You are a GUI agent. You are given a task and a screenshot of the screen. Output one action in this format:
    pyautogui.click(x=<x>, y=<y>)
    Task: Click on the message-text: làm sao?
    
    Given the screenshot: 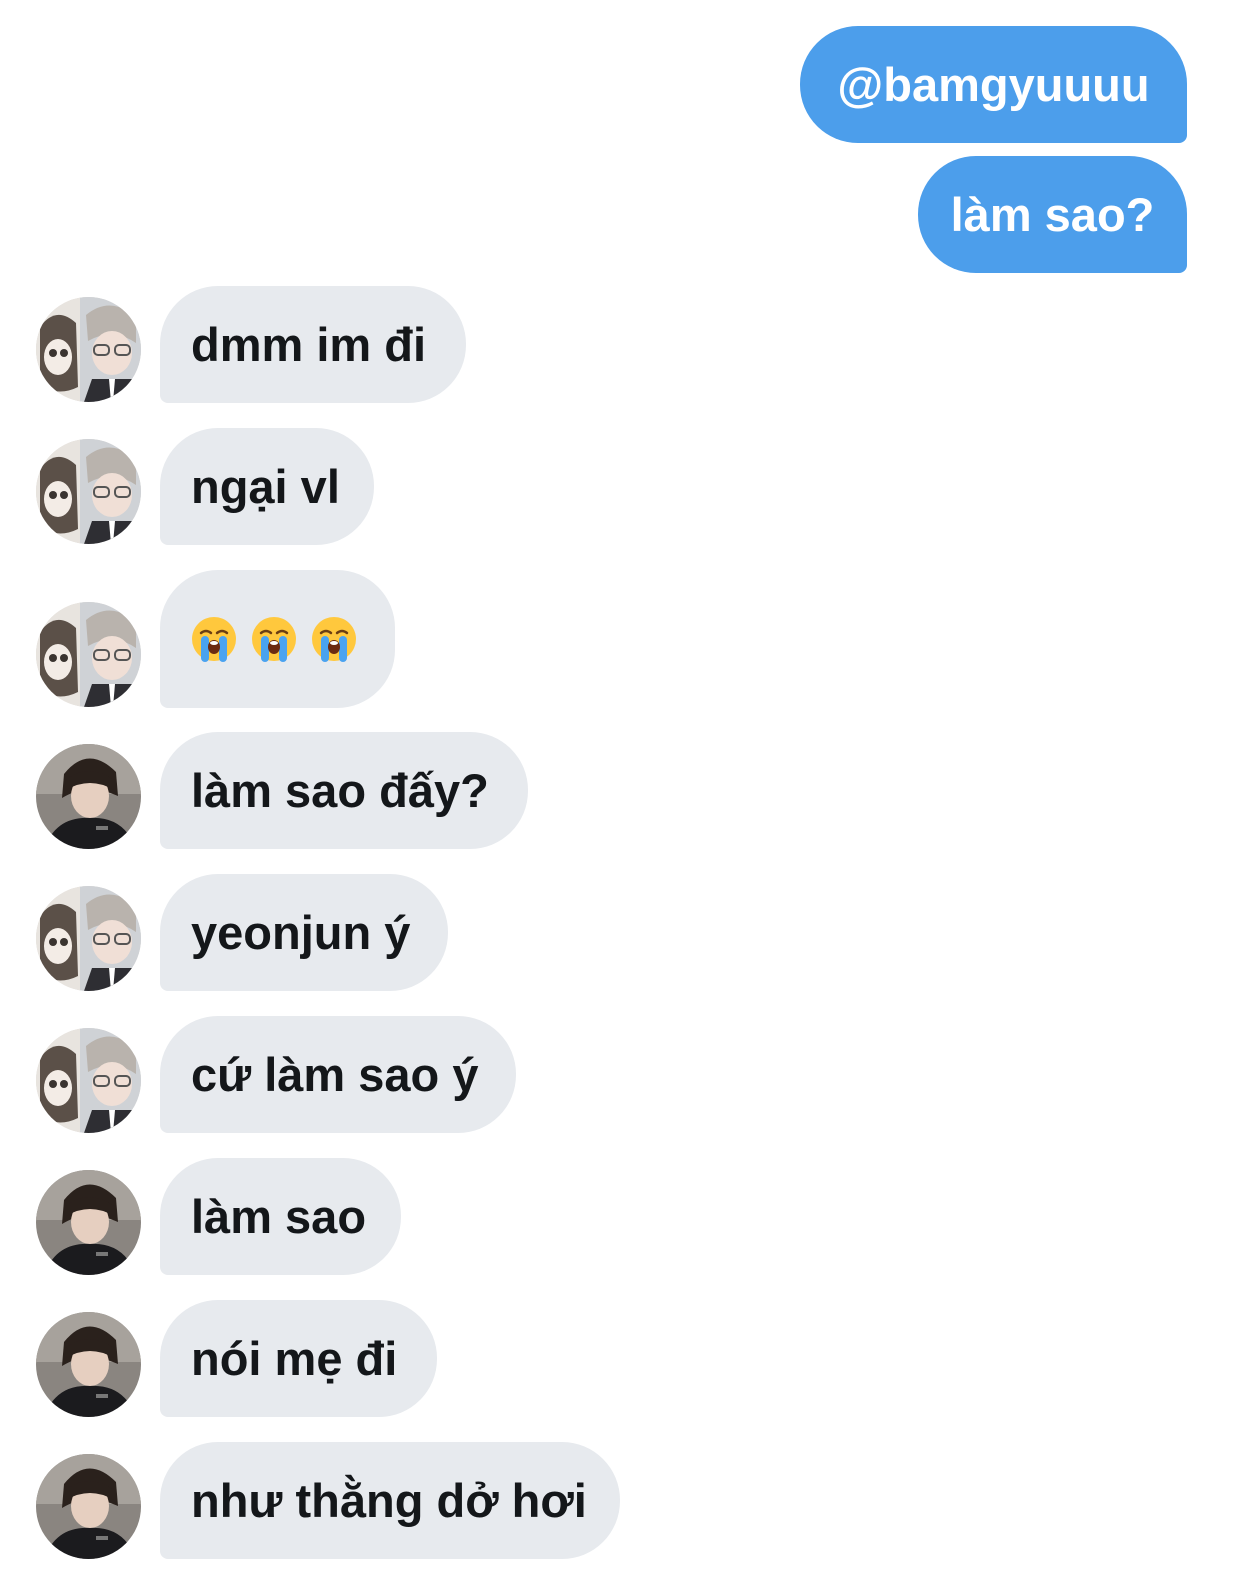 What is the action you would take?
    pyautogui.click(x=1052, y=214)
    